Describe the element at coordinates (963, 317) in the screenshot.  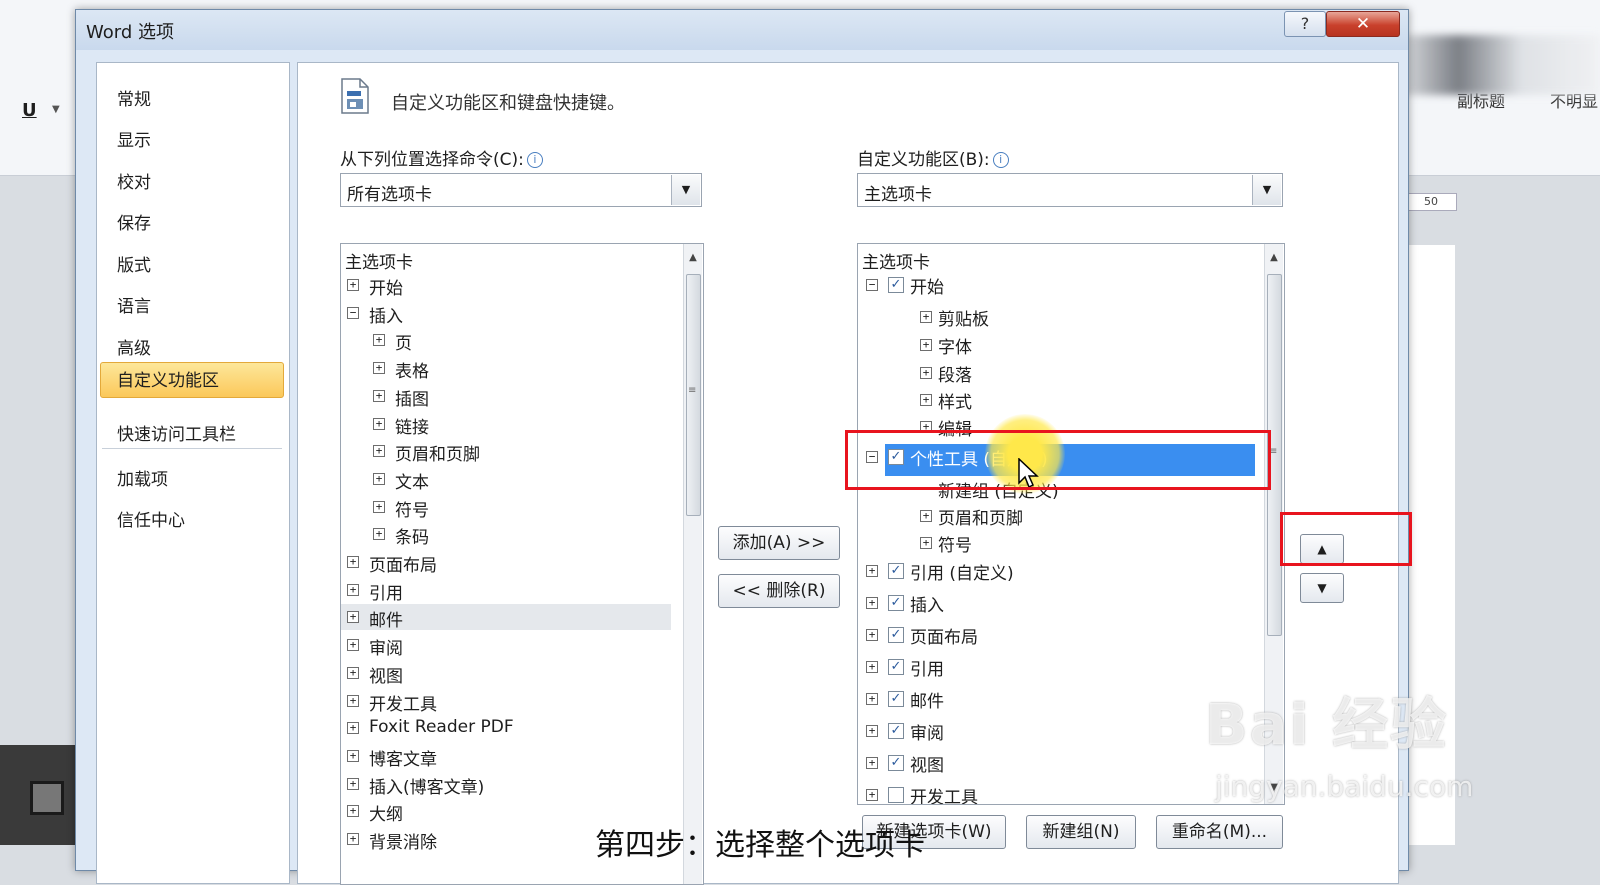
I see `right-tree-item: 剪贴板` at that location.